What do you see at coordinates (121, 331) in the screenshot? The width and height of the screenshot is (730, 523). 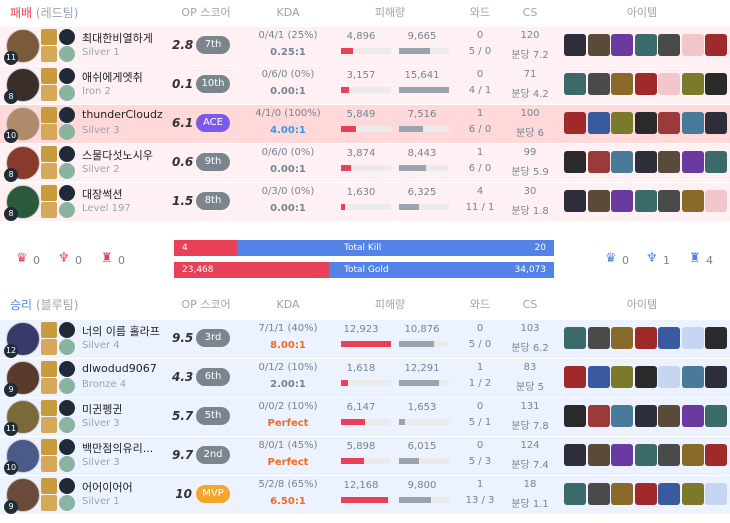 I see `summoner-name: 너의 이름 홀라프` at bounding box center [121, 331].